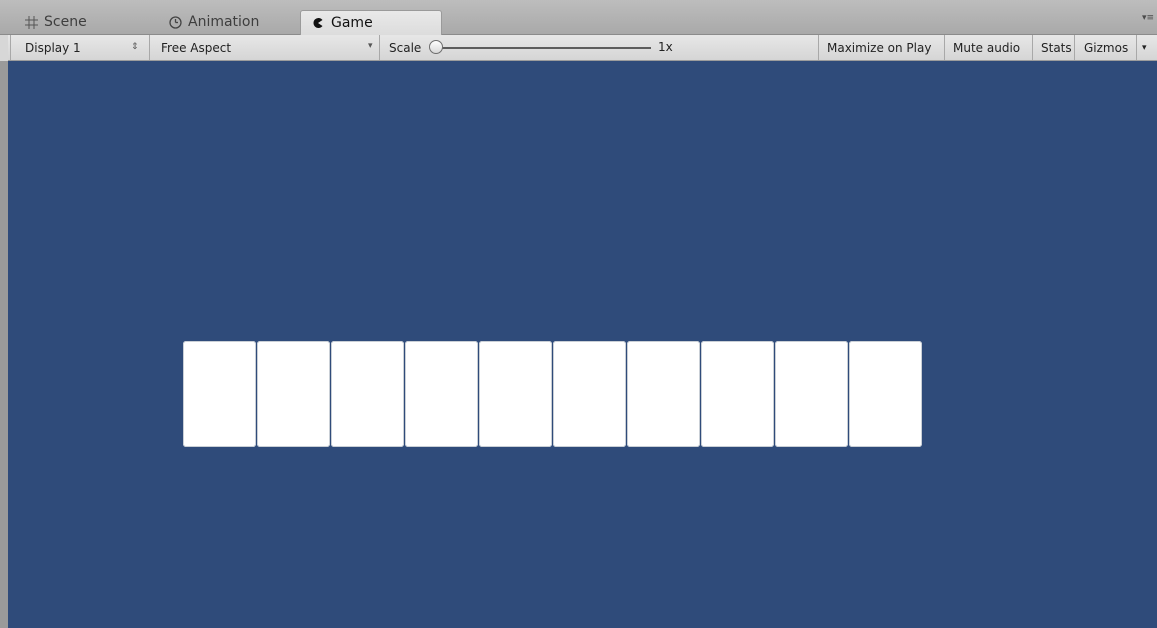  Describe the element at coordinates (352, 23) in the screenshot. I see `tab-game-label: Game` at that location.